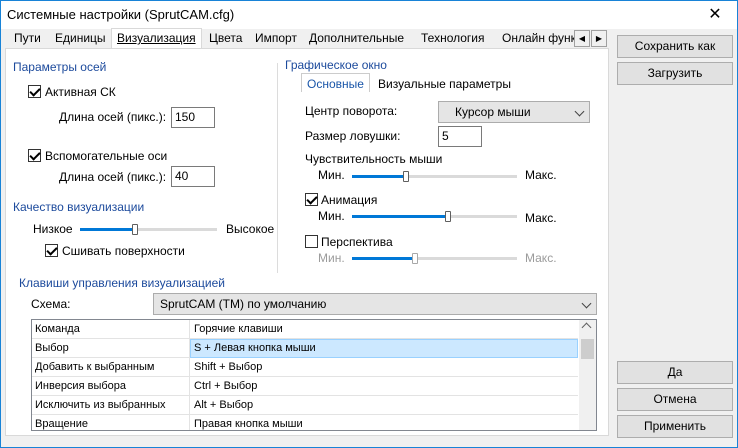 This screenshot has height=448, width=738. I want to click on ok-button: Да, so click(675, 372).